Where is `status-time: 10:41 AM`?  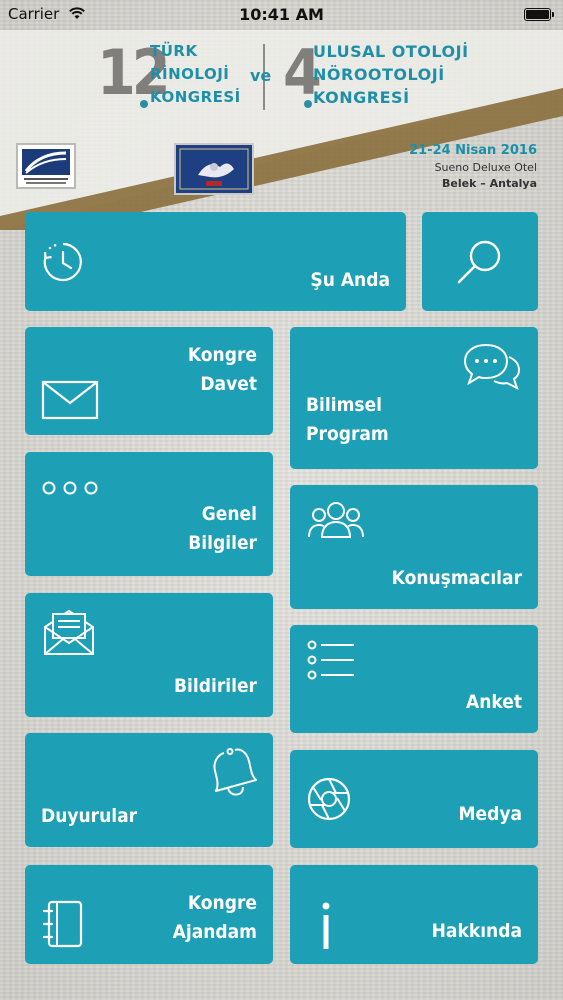
status-time: 10:41 AM is located at coordinates (281, 14).